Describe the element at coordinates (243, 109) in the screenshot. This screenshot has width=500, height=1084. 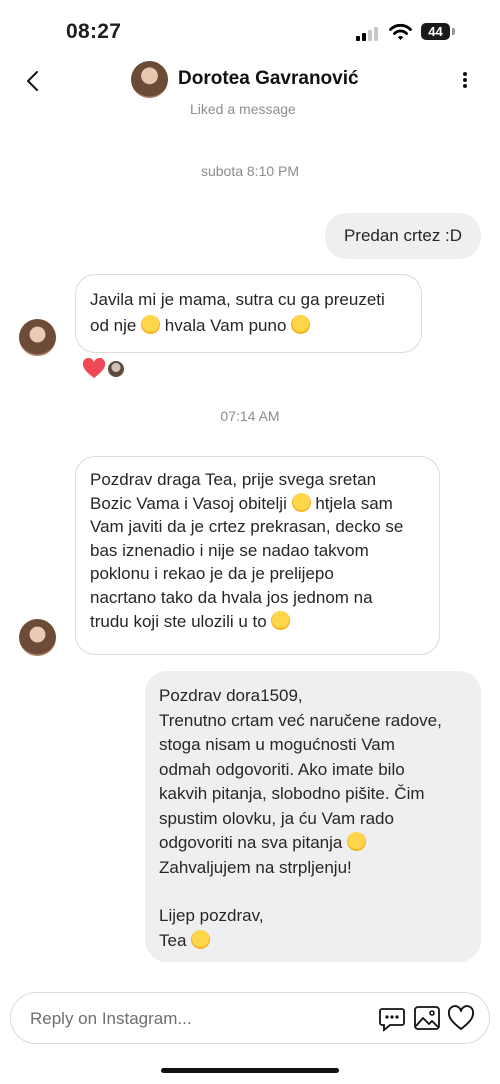
I see `activity-subtitle: Liked a message` at that location.